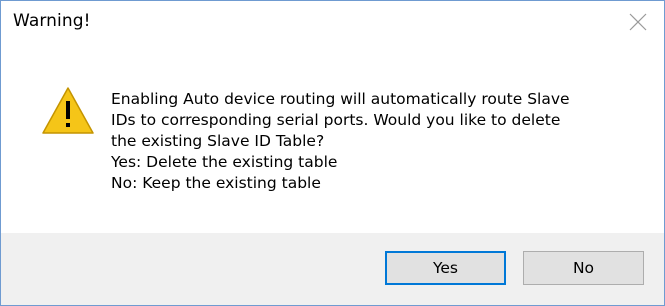  I want to click on no-button: No, so click(583, 268).